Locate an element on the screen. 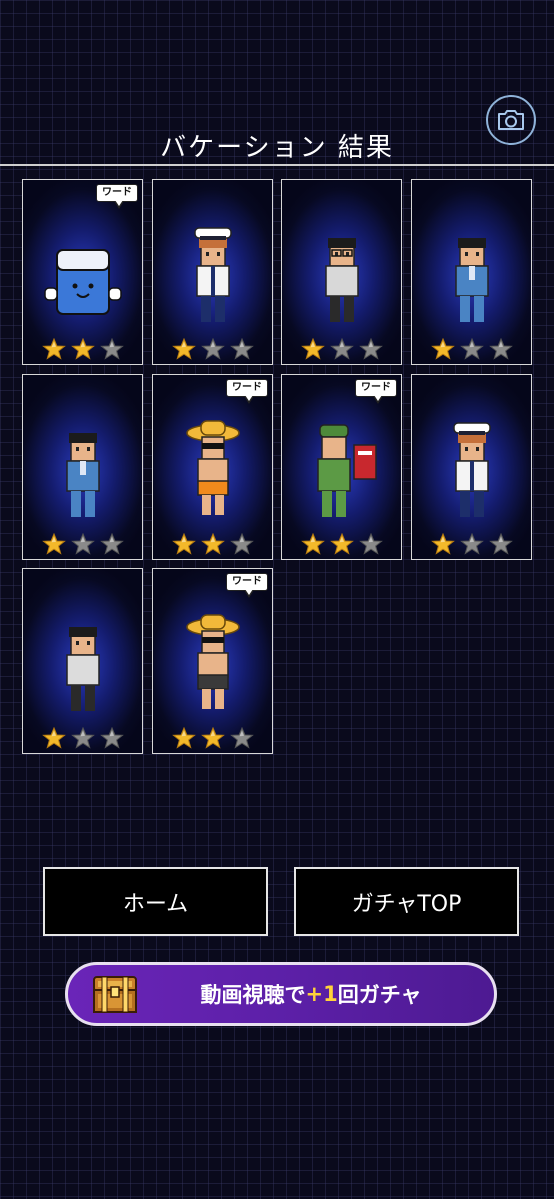 The image size is (554, 1199). man-with-glasses-character is located at coordinates (342, 275).